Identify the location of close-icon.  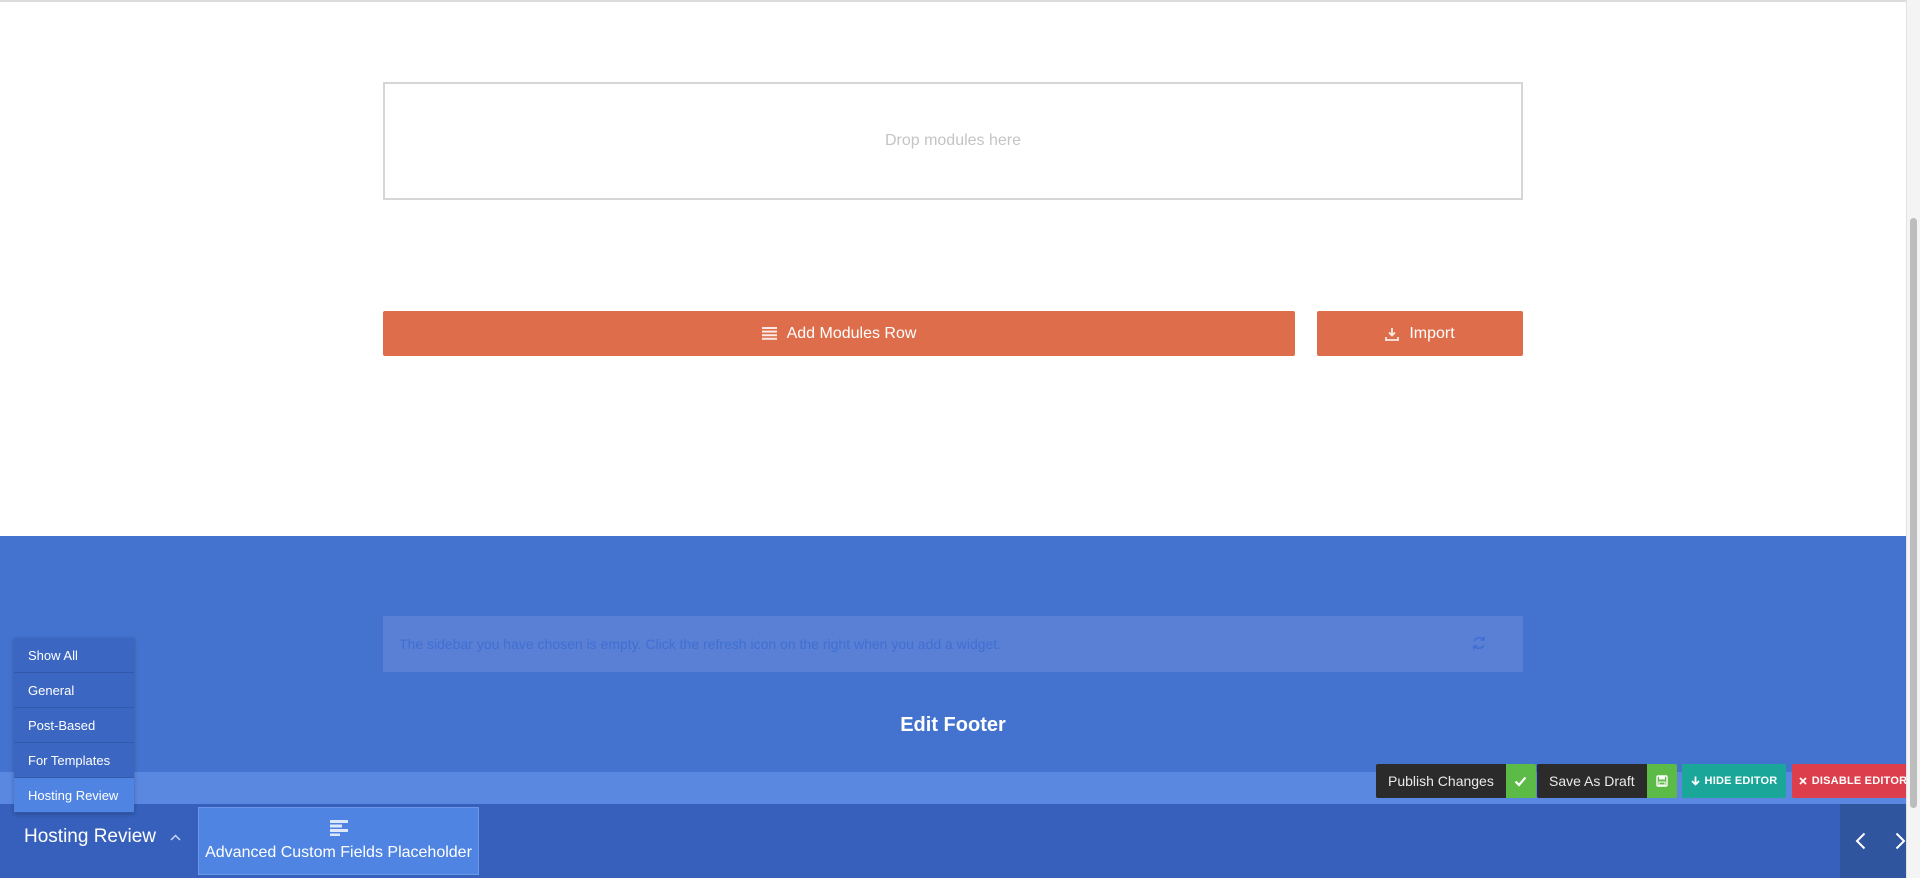
(1803, 781).